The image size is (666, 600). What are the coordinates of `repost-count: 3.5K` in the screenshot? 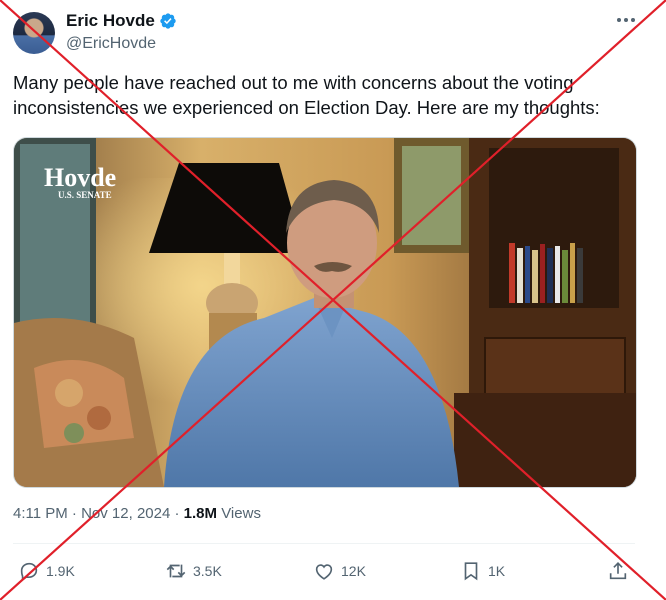 It's located at (207, 571).